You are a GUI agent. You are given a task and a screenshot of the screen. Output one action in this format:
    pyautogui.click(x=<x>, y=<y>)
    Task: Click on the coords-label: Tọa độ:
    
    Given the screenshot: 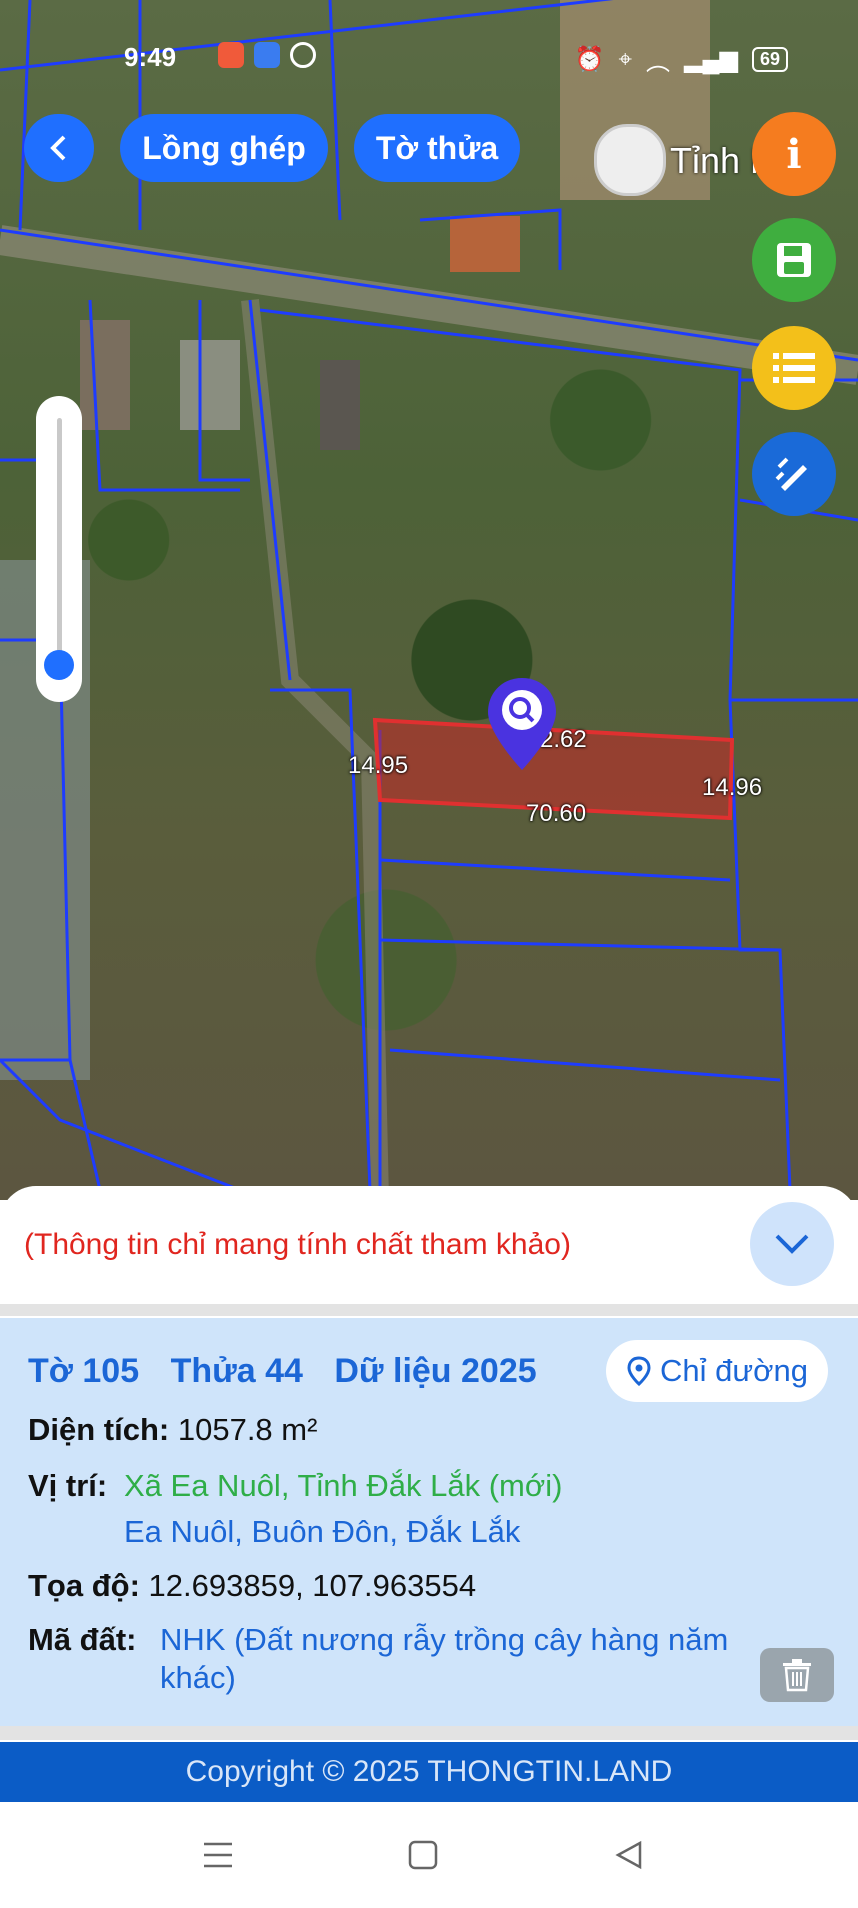 What is the action you would take?
    pyautogui.click(x=84, y=1585)
    